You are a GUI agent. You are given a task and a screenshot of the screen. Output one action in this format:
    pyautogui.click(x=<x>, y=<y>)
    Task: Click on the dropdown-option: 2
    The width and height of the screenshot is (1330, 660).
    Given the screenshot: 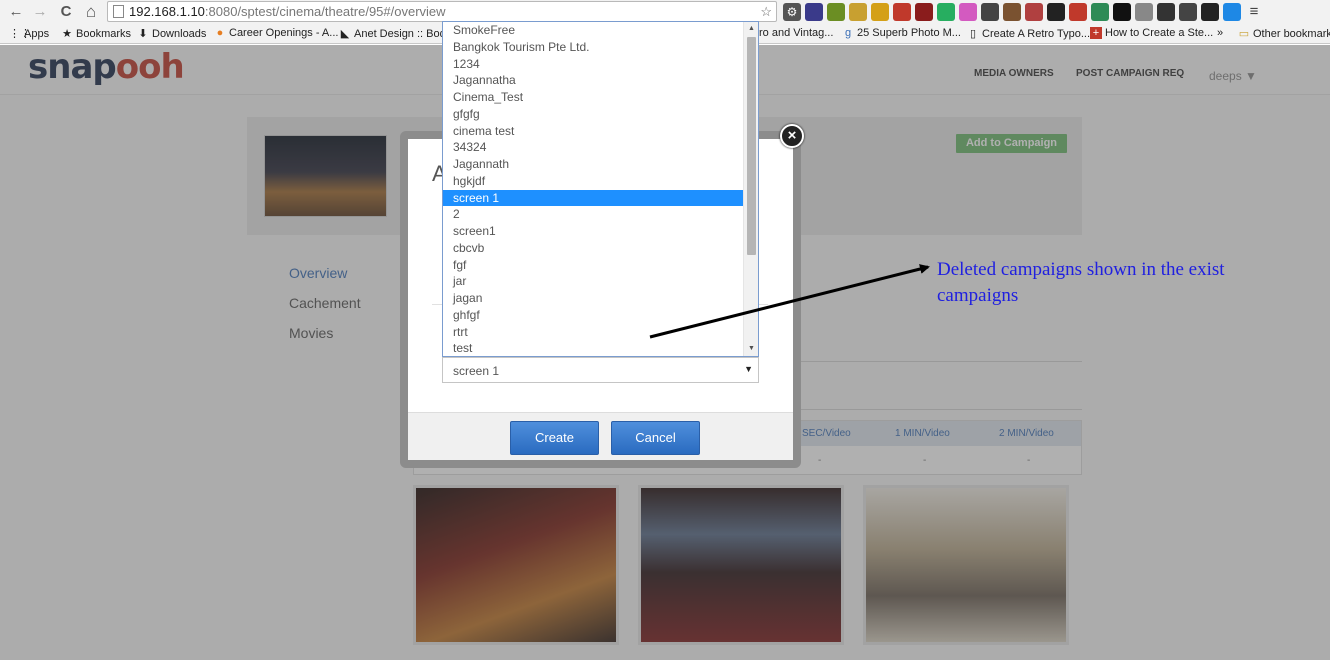 What is the action you would take?
    pyautogui.click(x=593, y=214)
    